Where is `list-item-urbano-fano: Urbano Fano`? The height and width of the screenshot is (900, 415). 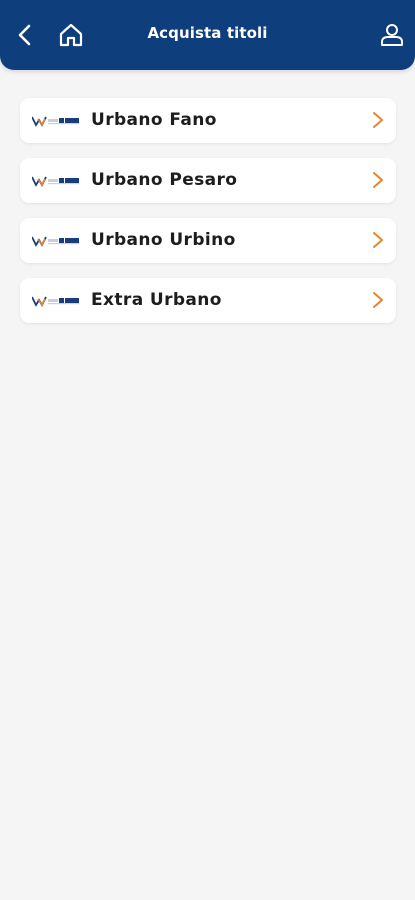
list-item-urbano-fano: Urbano Fano is located at coordinates (208, 120).